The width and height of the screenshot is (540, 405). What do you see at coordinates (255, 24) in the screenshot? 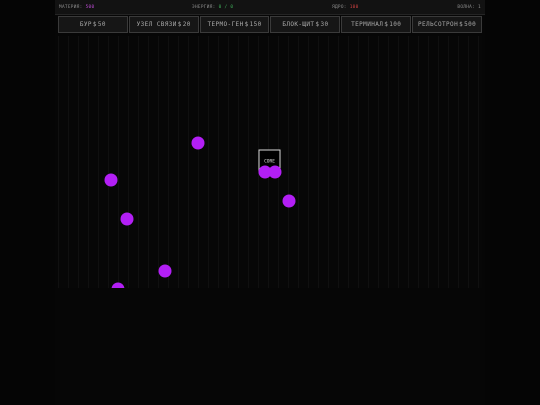
I see `build-item-cost: 150` at bounding box center [255, 24].